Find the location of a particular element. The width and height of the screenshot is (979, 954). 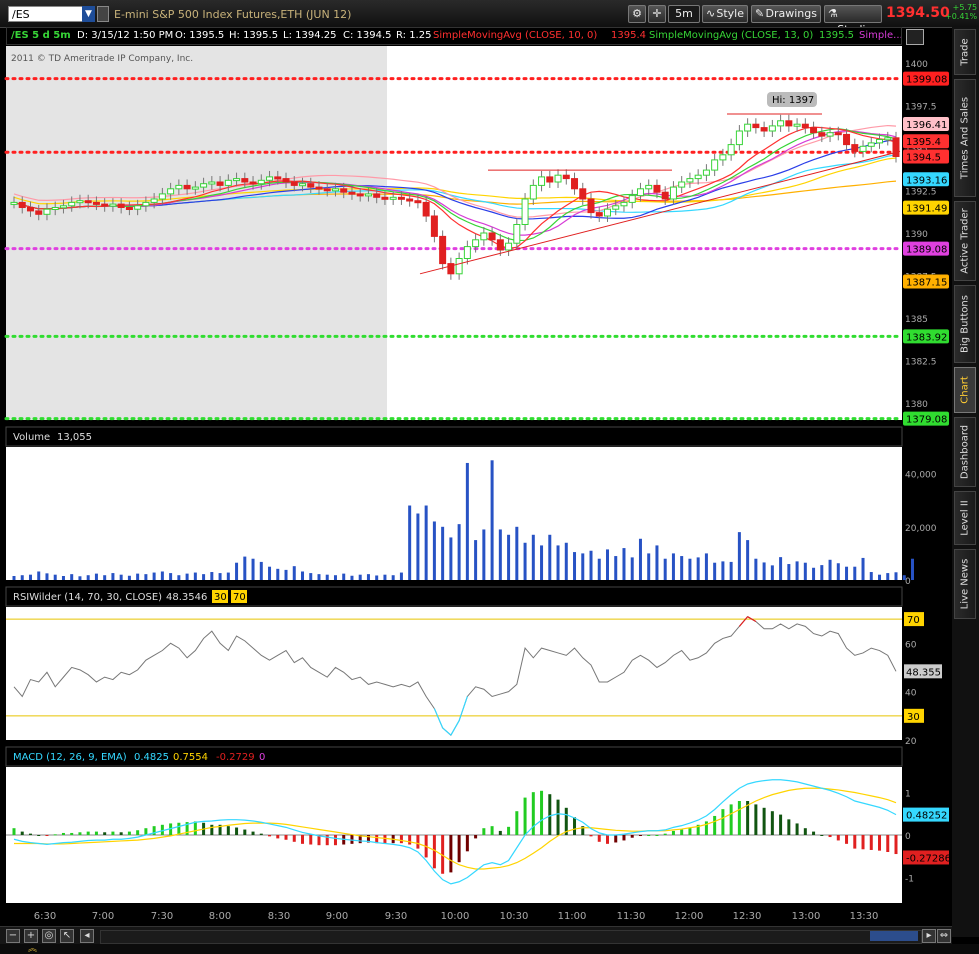

sidebar-tab-big-buttons: Big Buttons is located at coordinates (965, 324).